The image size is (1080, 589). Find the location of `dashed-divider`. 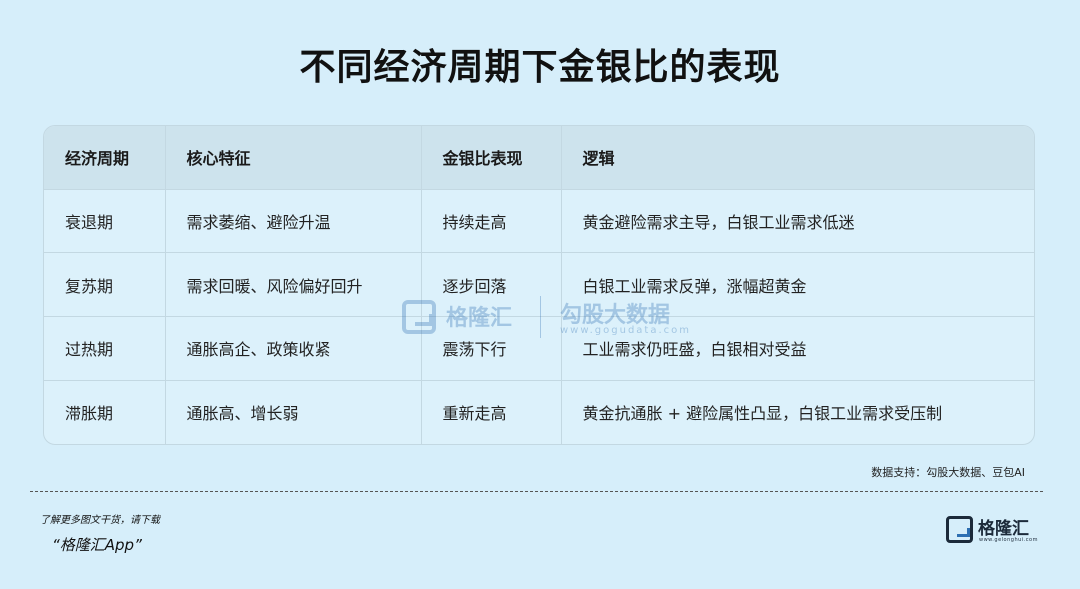

dashed-divider is located at coordinates (536, 491).